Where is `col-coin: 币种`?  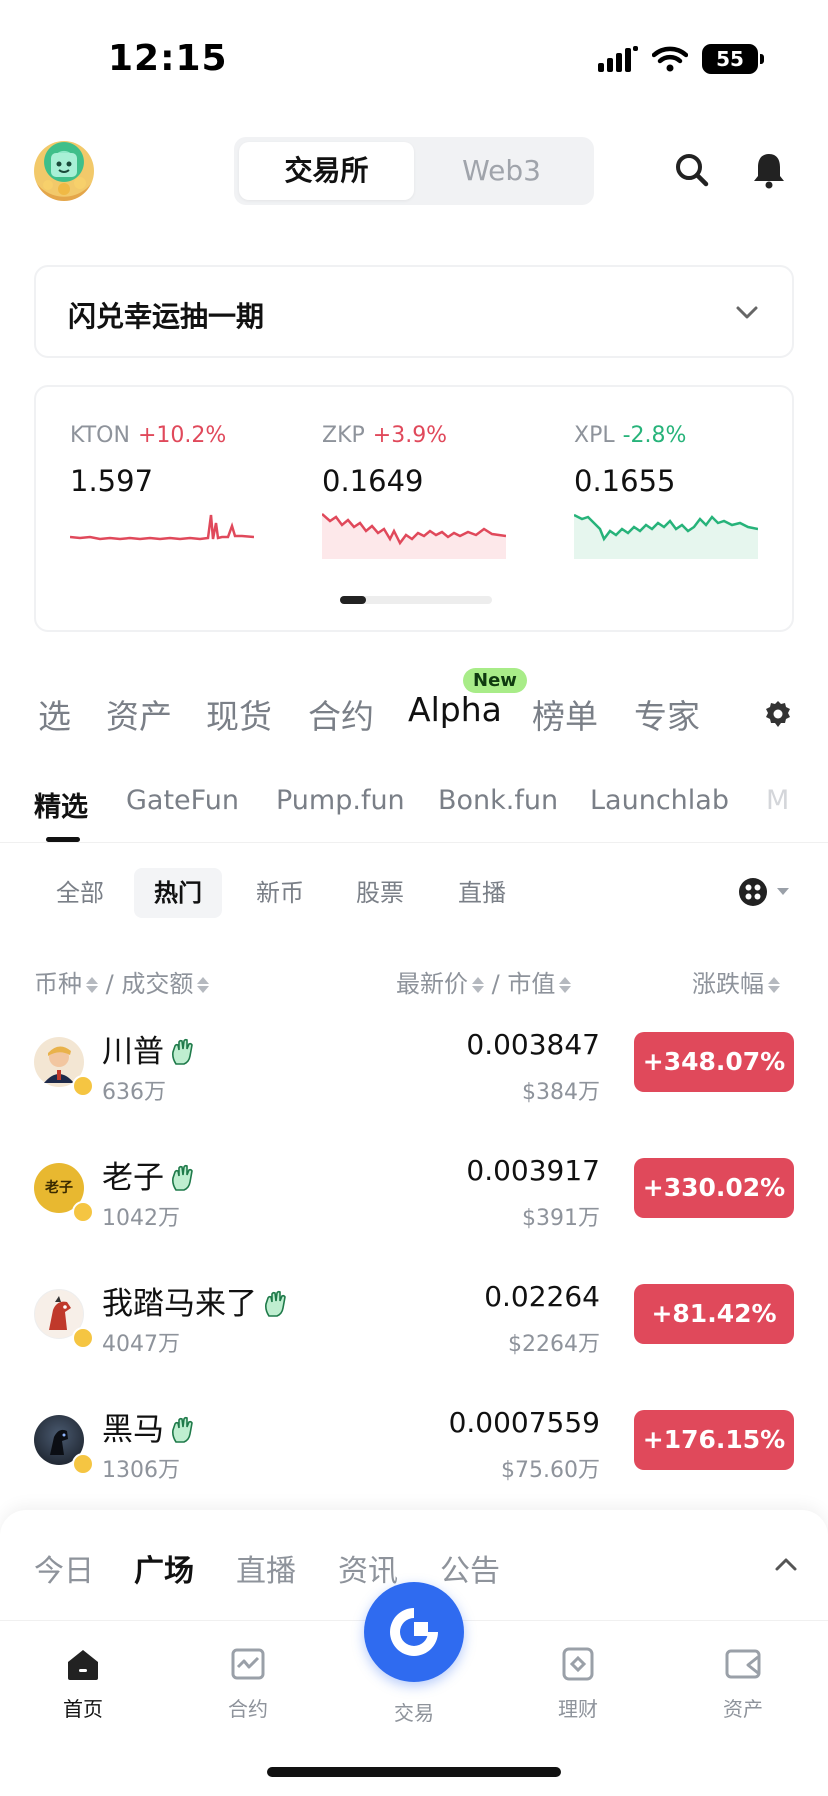 col-coin: 币种 is located at coordinates (58, 984).